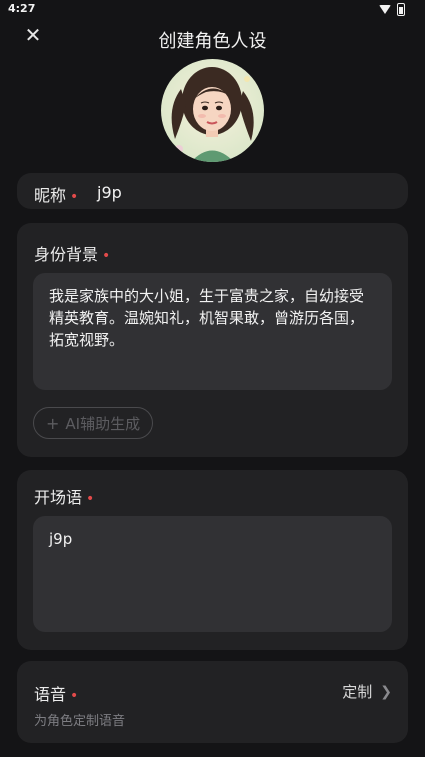 The image size is (425, 757). Describe the element at coordinates (53, 423) in the screenshot. I see `plus-icon: +` at that location.